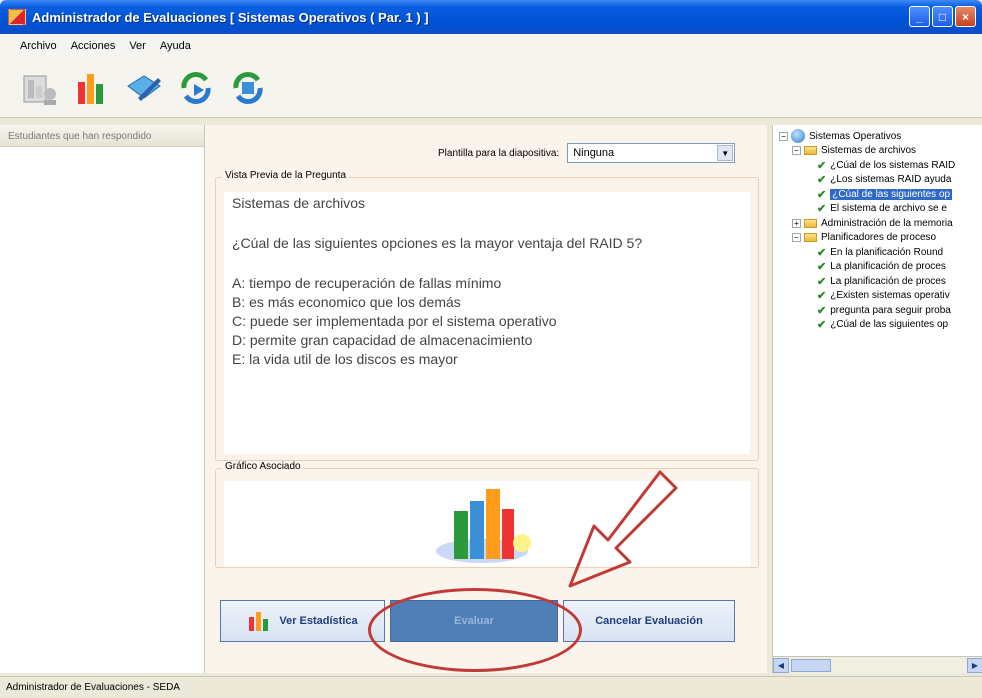 This screenshot has height=698, width=982. I want to click on tree-item: ✔ ¿Existen sistemas operativ, so click(880, 296).